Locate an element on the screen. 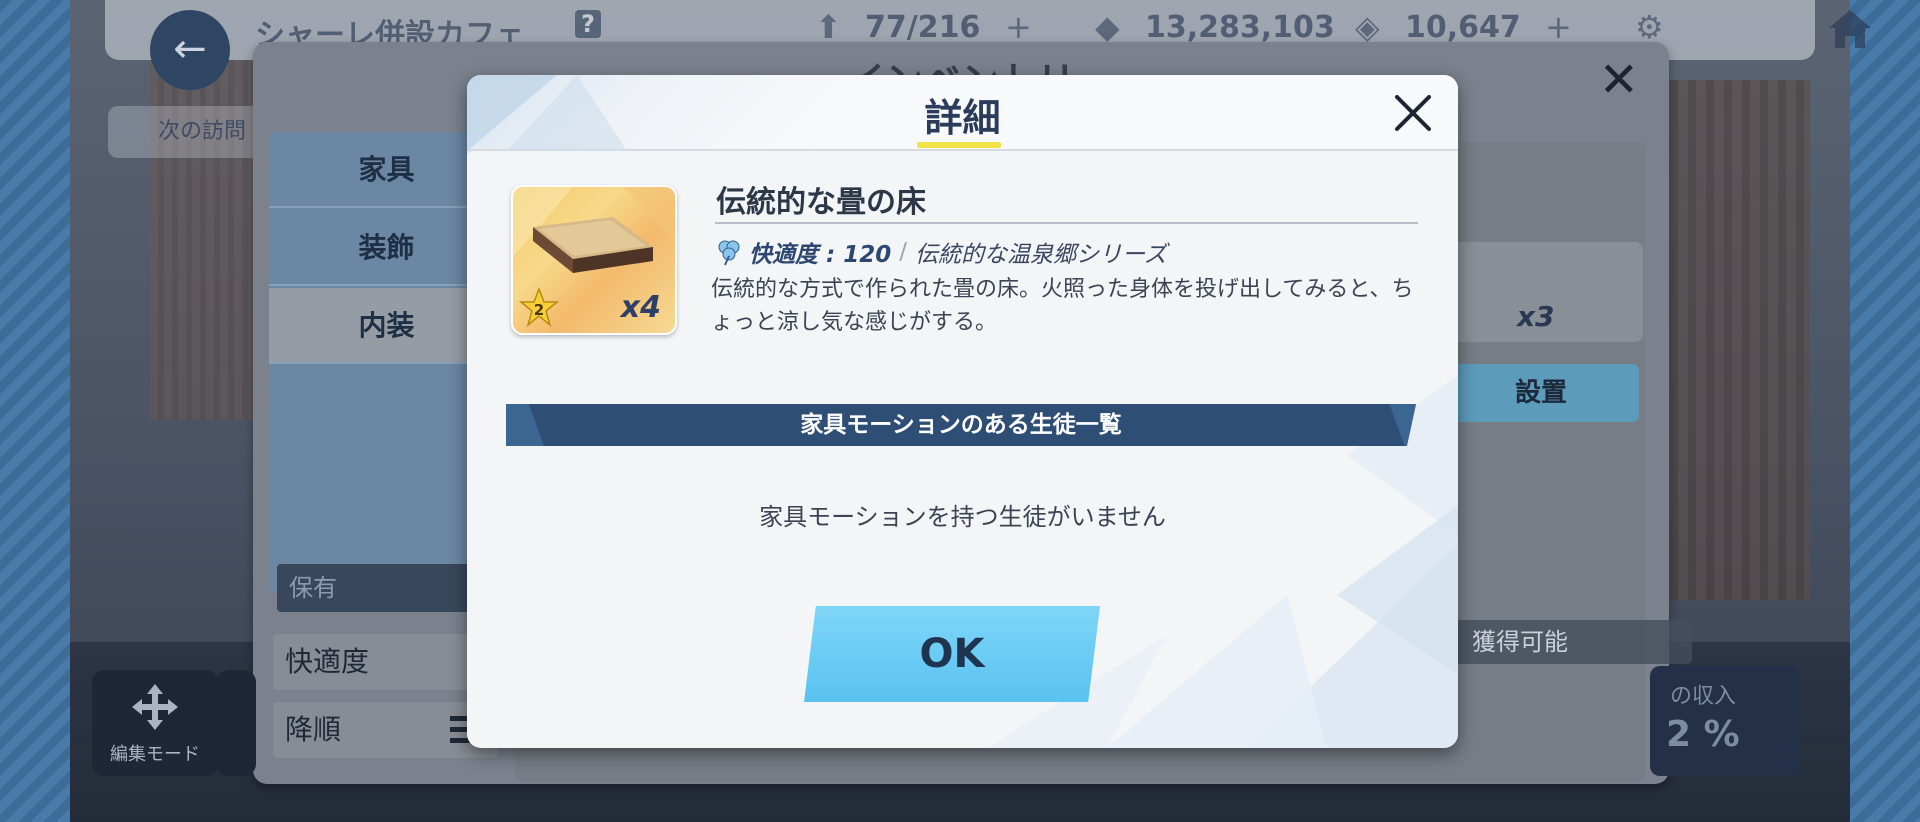 The height and width of the screenshot is (822, 1920). credit-count: 13,283,103 is located at coordinates (1240, 27).